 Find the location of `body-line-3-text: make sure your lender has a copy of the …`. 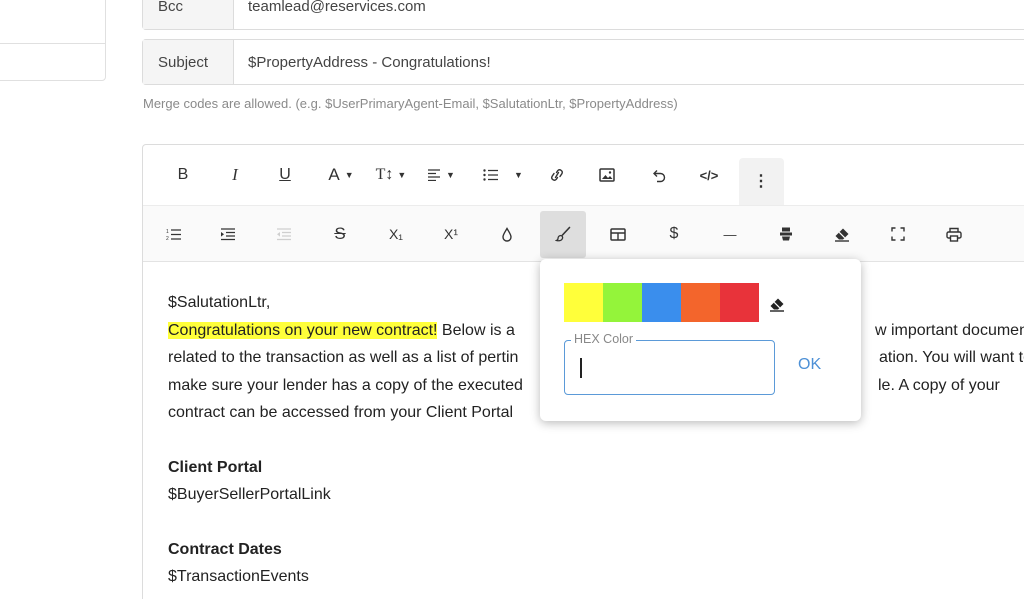

body-line-3-text: make sure your lender has a copy of the … is located at coordinates (345, 385).